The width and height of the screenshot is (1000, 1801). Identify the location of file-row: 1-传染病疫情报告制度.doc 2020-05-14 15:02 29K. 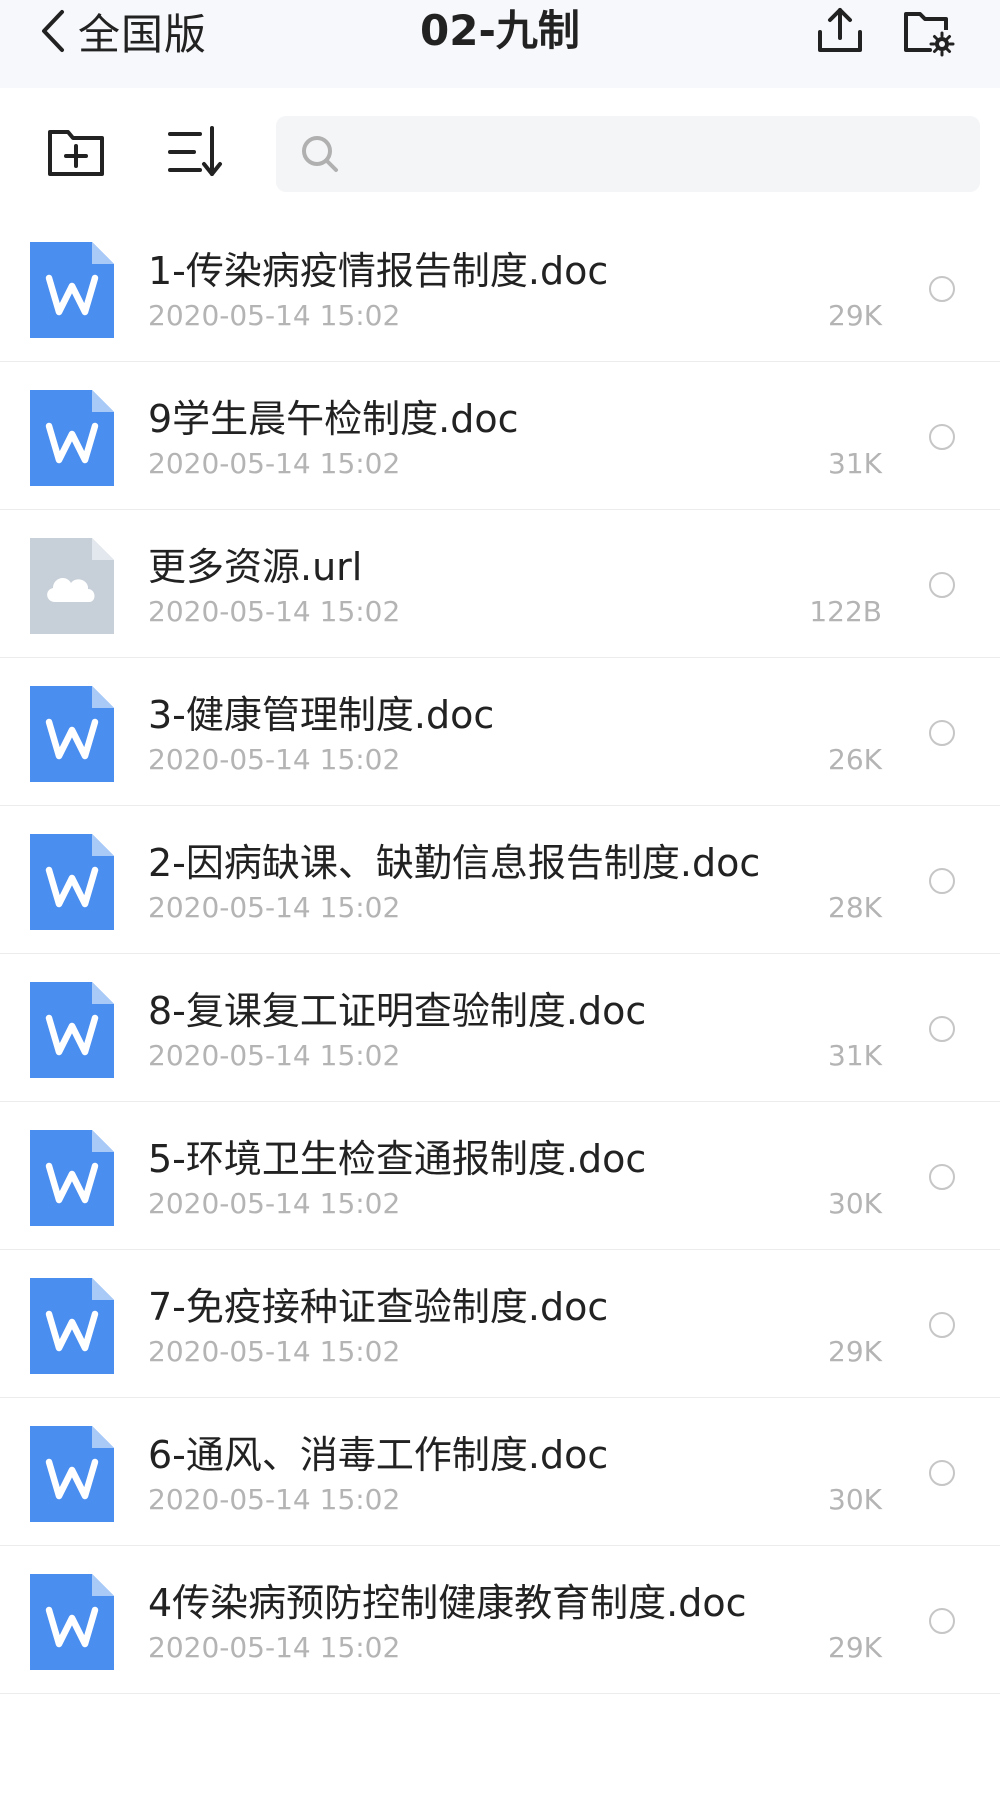
(500, 288).